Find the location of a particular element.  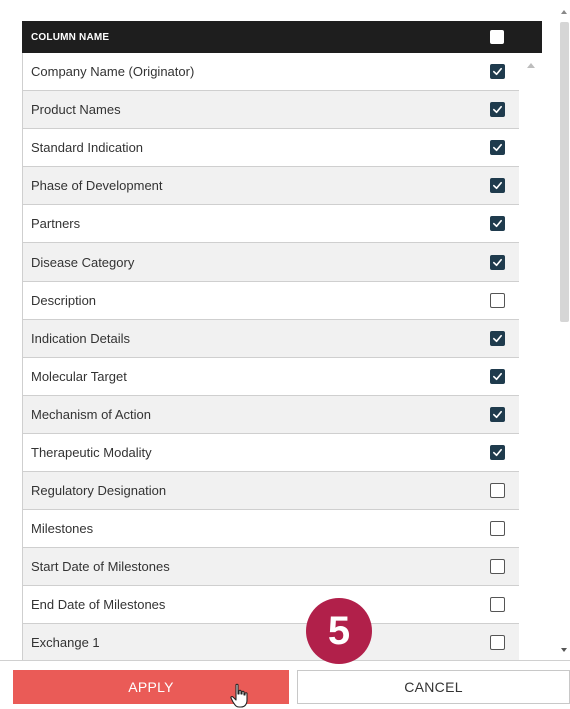

column-row-label: Mechanism of Action is located at coordinates (91, 414).